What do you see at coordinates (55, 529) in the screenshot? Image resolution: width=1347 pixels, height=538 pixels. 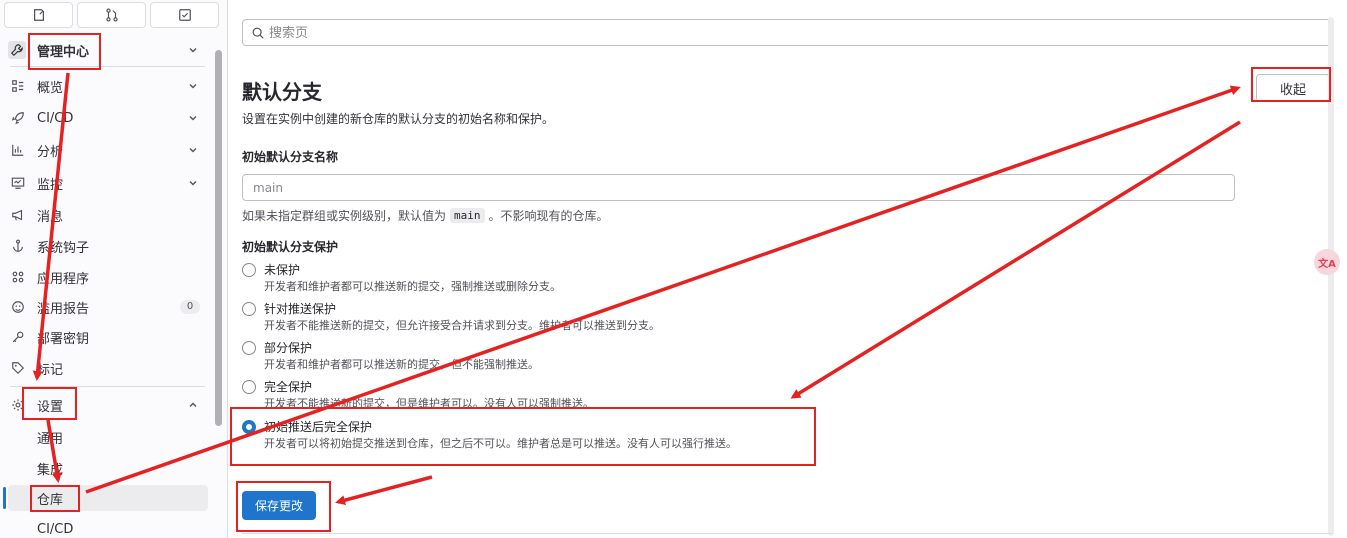 I see `sidebar-subitem-label: CI/CD` at bounding box center [55, 529].